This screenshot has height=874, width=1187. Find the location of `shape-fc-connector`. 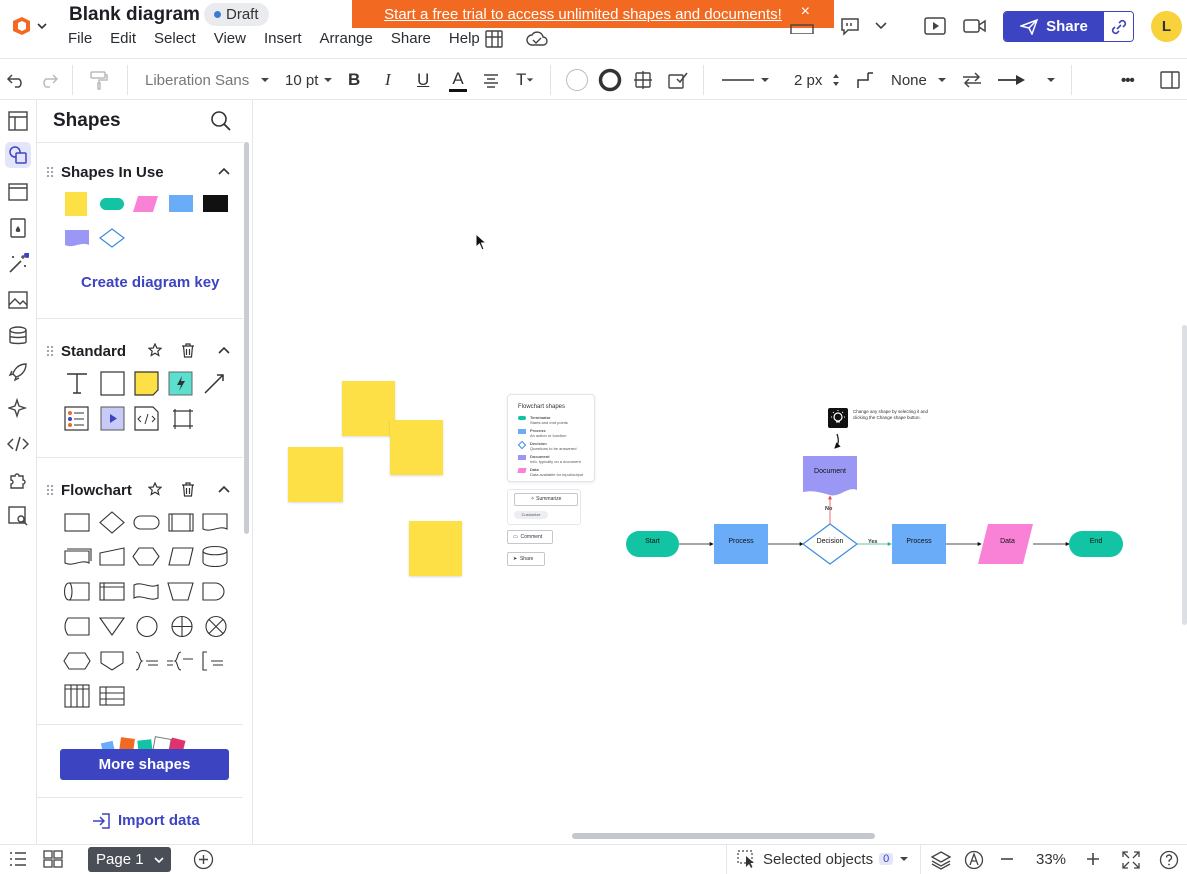

shape-fc-connector is located at coordinates (147, 626).